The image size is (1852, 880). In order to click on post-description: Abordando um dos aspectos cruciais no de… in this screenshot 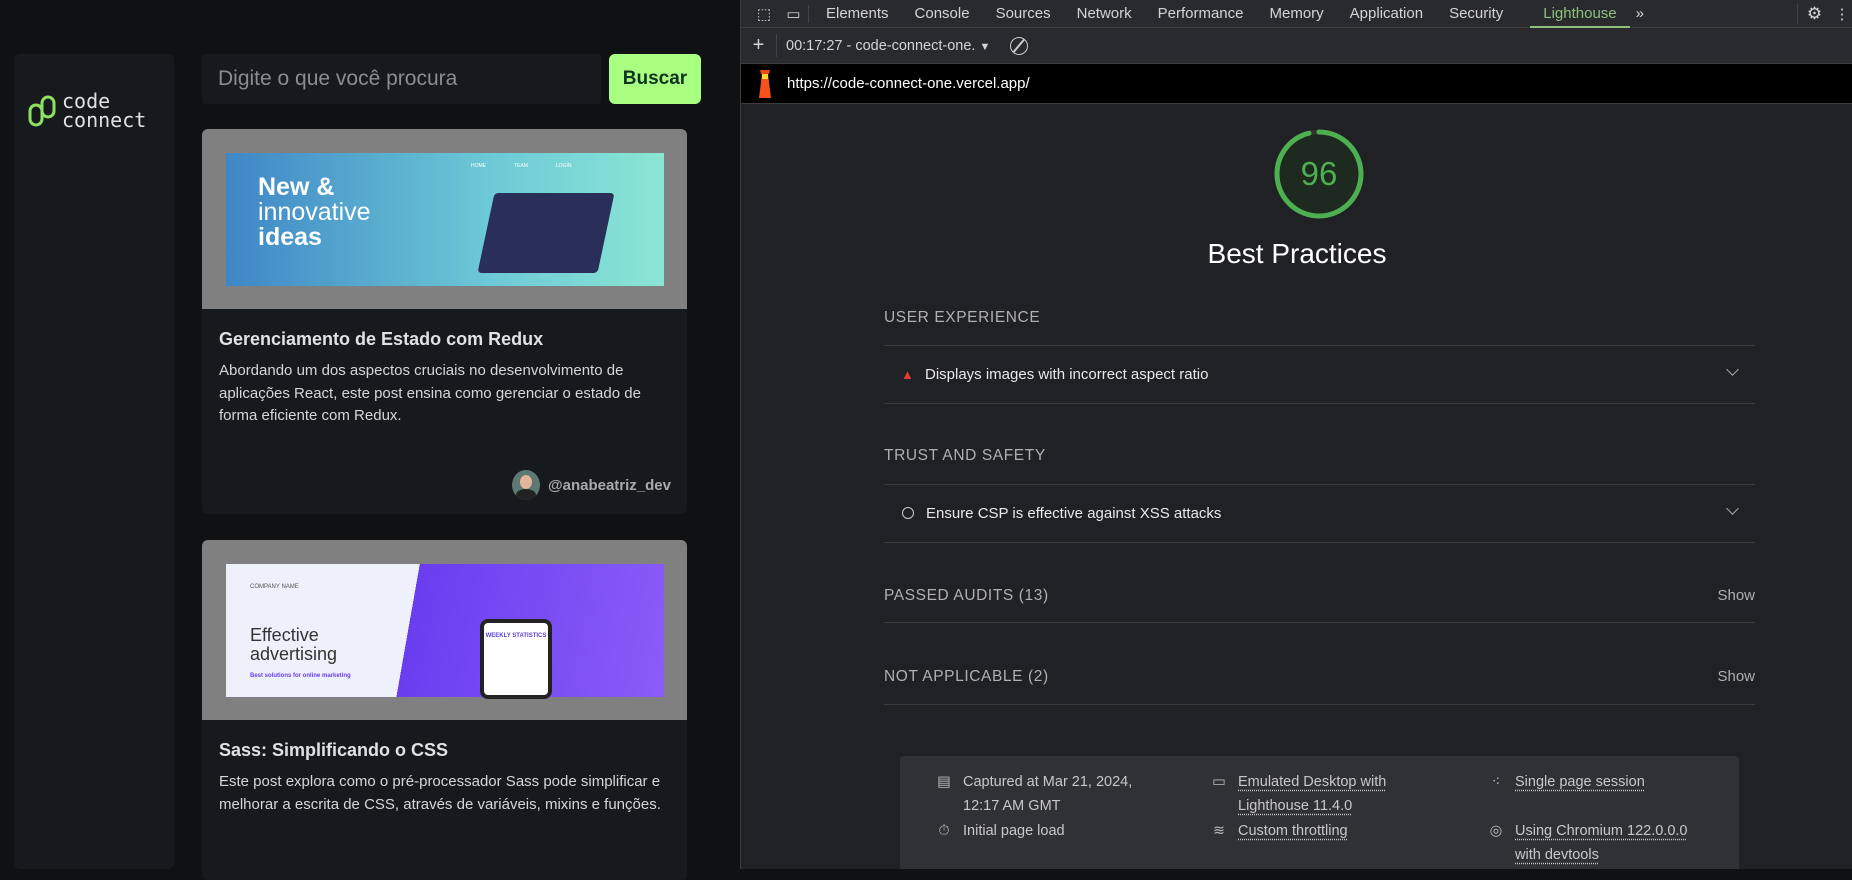, I will do `click(430, 393)`.